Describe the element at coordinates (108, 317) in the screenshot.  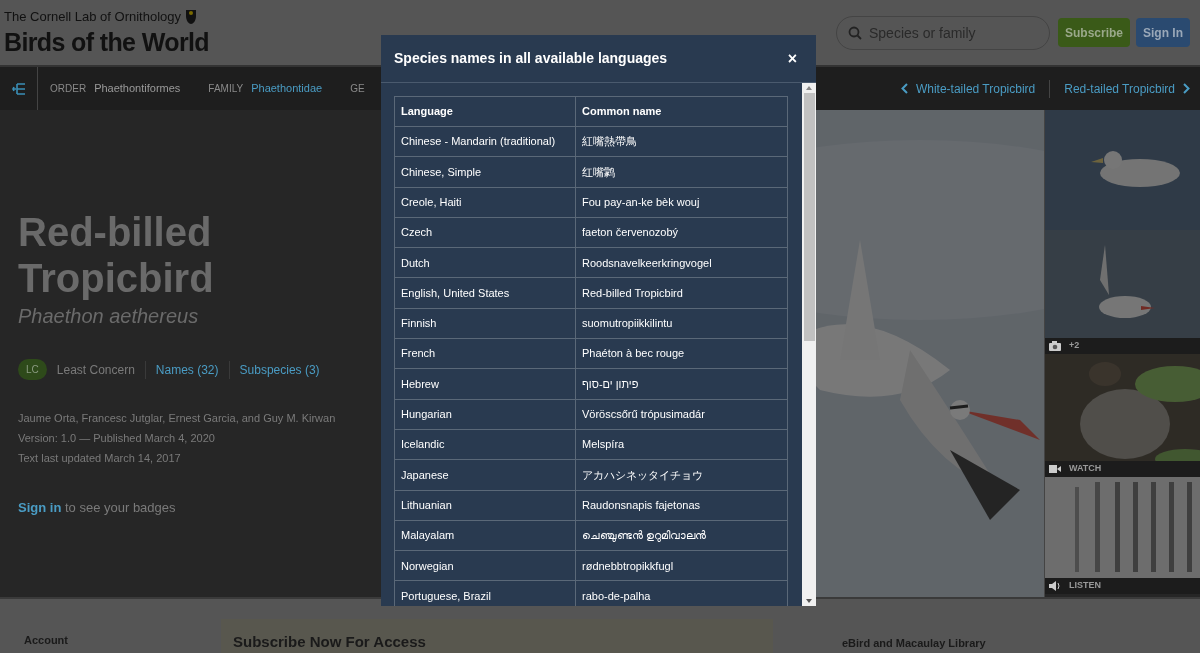
I see `scientific-name: Phaethon aethereus` at that location.